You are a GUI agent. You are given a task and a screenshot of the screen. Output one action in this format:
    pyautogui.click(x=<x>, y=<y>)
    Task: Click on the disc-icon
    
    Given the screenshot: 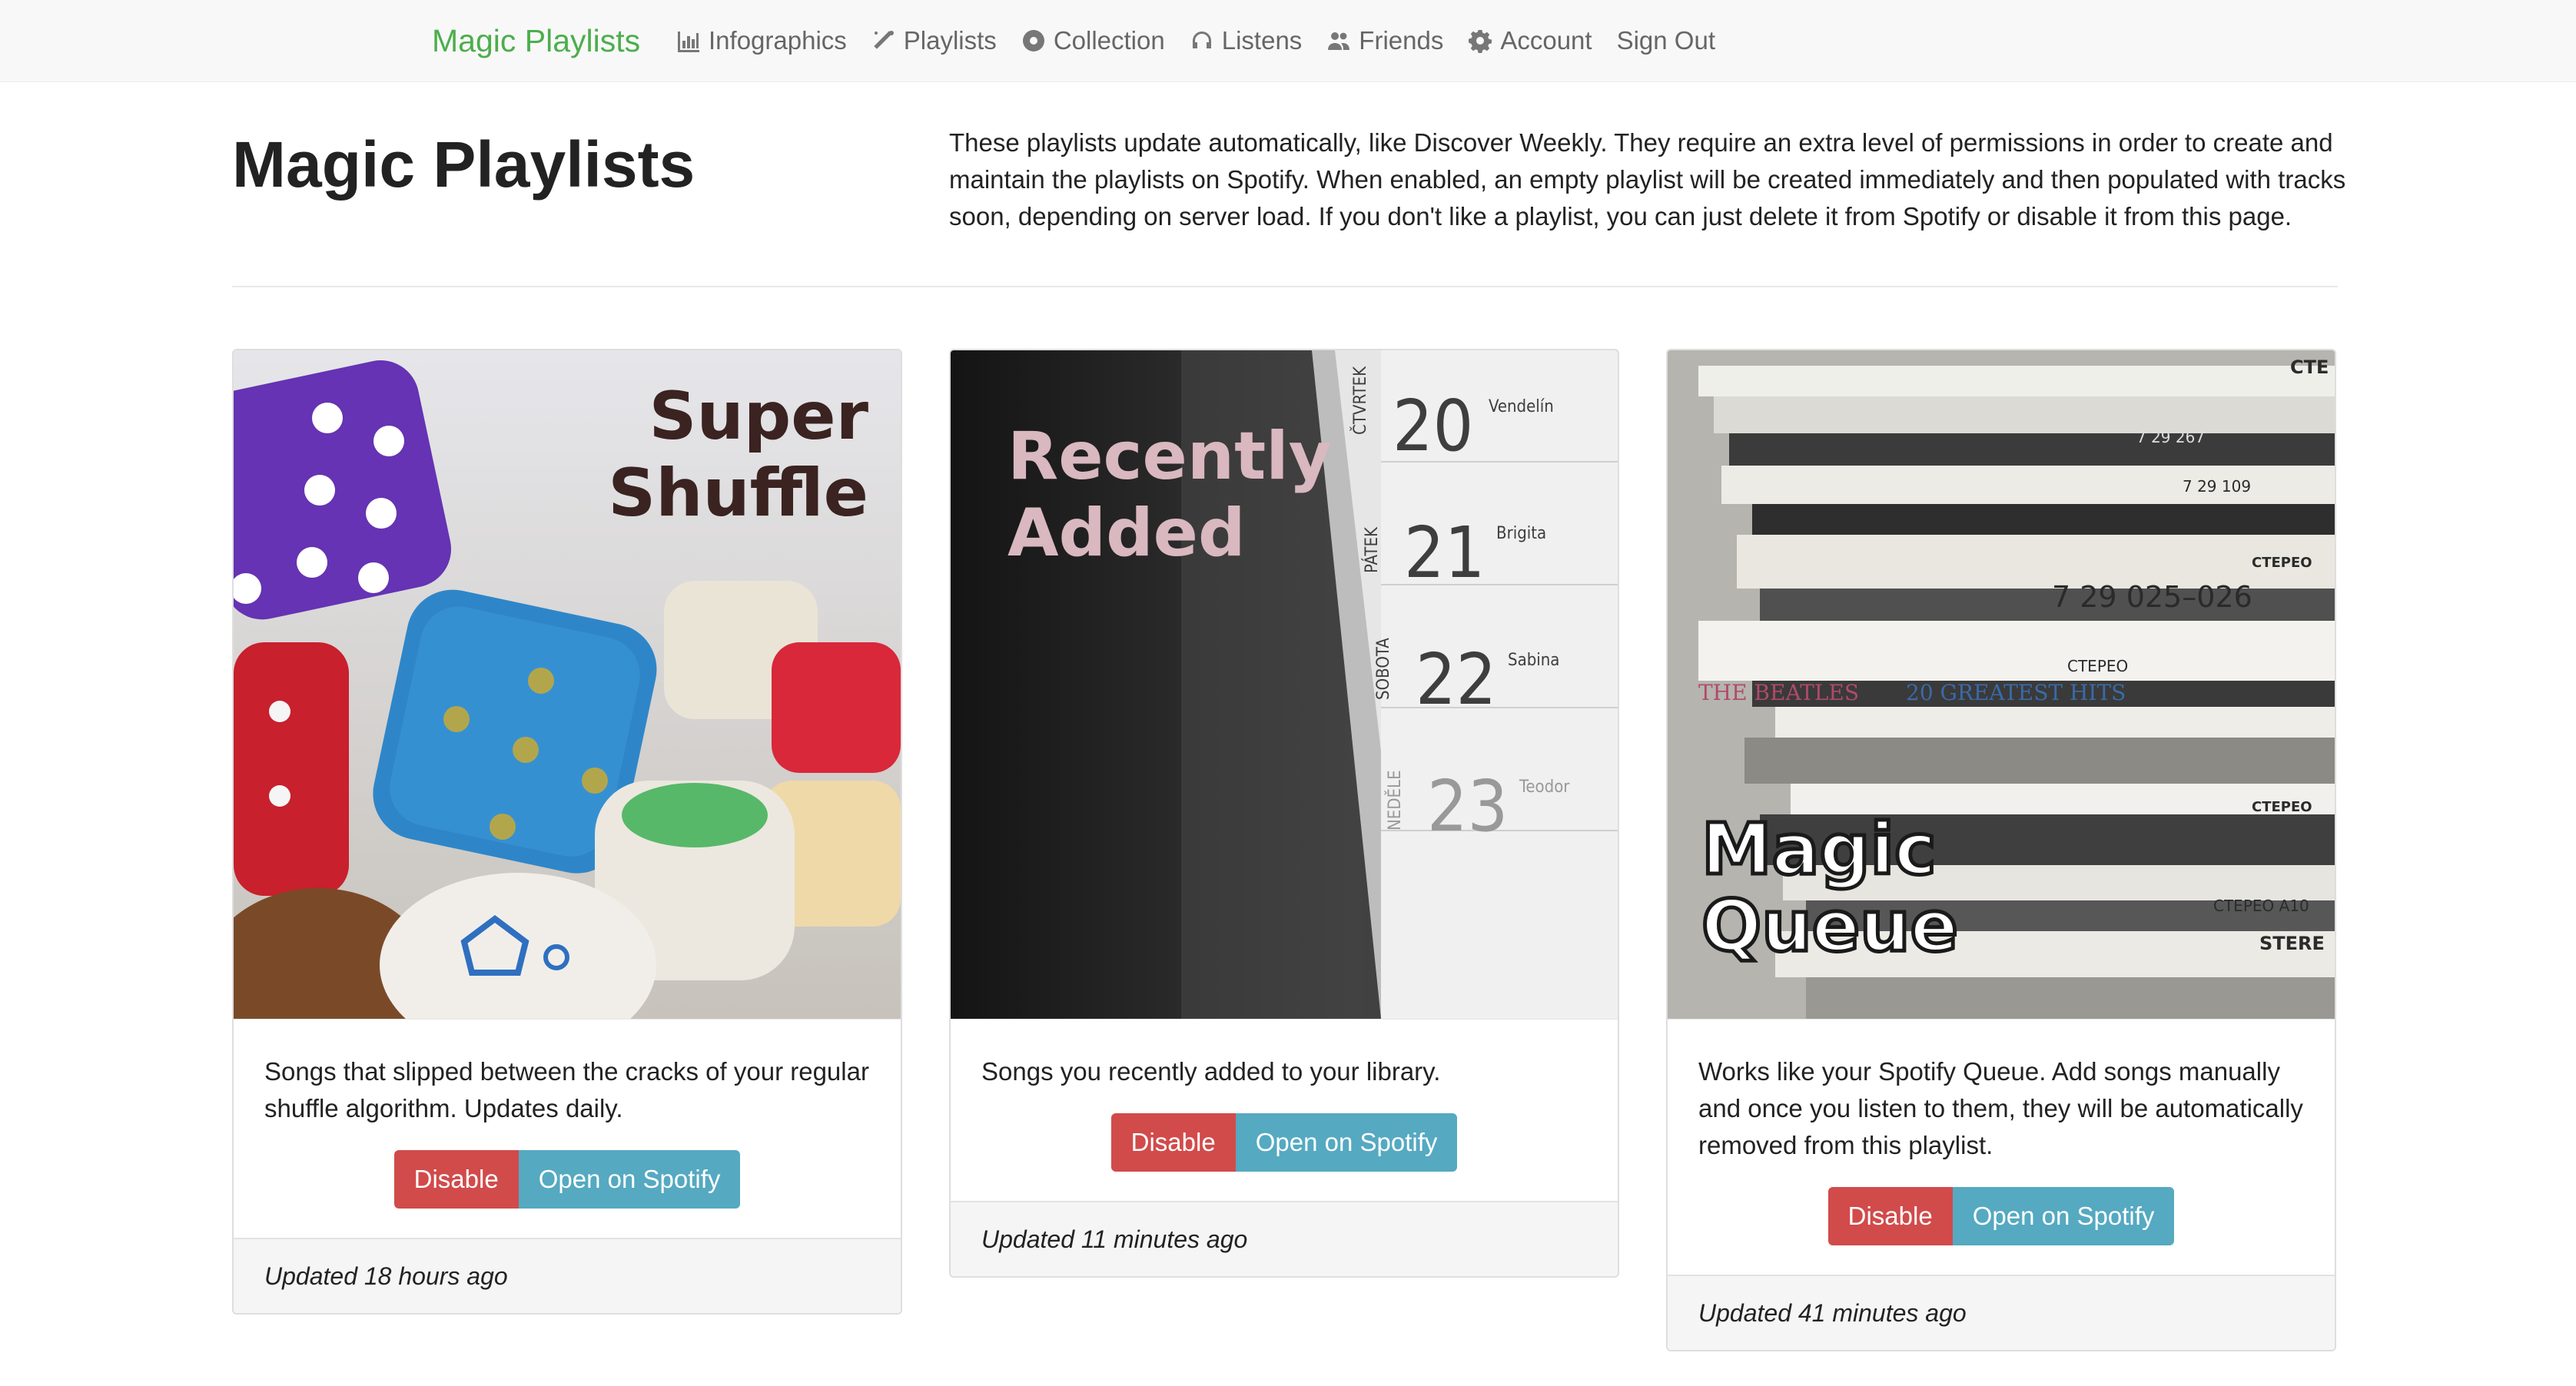 What is the action you would take?
    pyautogui.click(x=1033, y=40)
    